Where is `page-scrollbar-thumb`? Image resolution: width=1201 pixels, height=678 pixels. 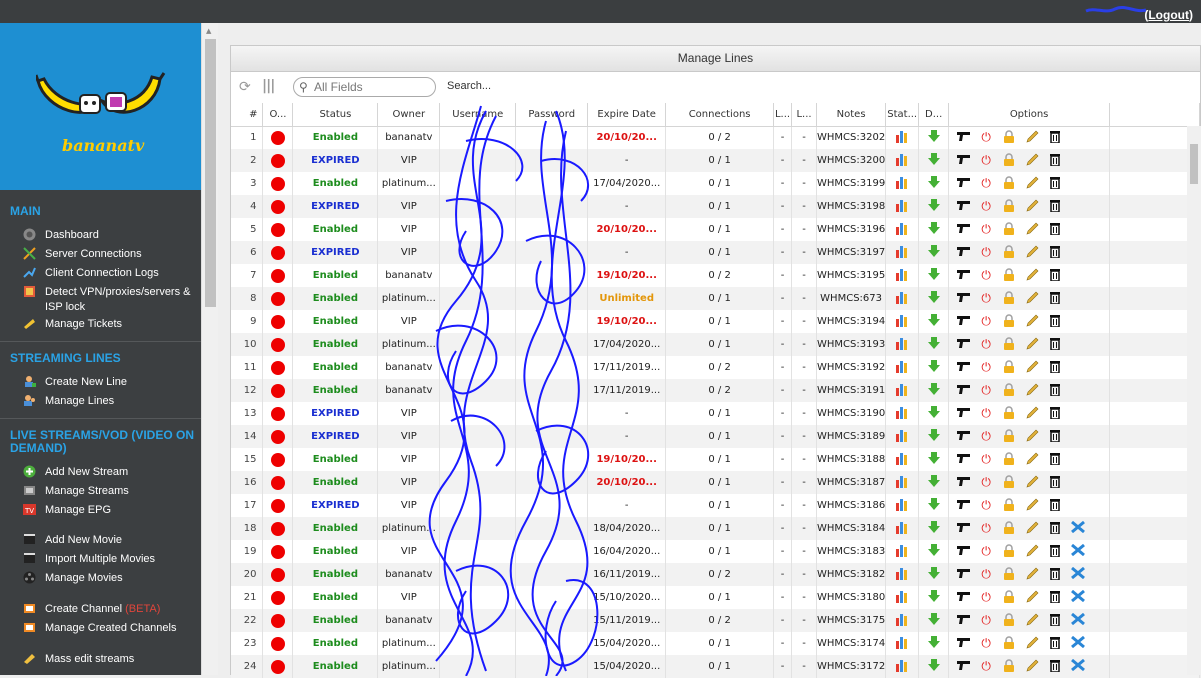 page-scrollbar-thumb is located at coordinates (210, 173).